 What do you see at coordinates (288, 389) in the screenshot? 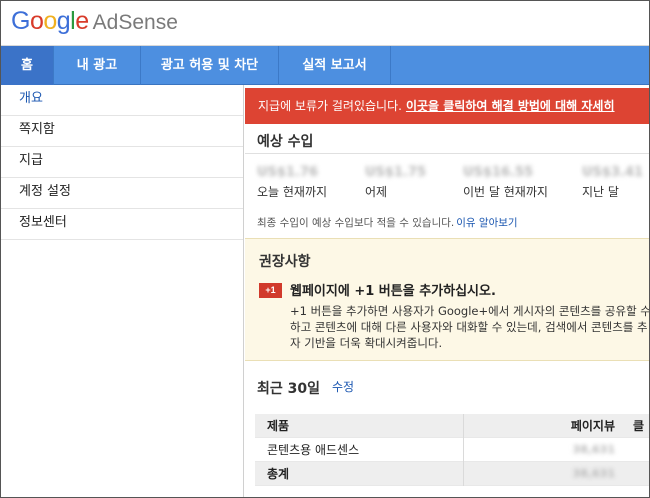
I see `last-30-days-title: 최근 30일` at bounding box center [288, 389].